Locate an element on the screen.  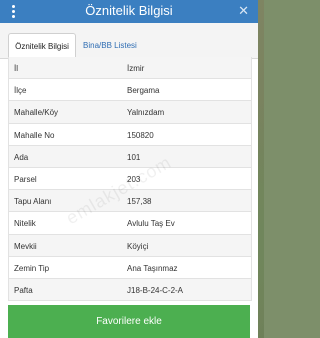
panel-header: Öznitelik Bilgisi ✕ is located at coordinates (129, 11).